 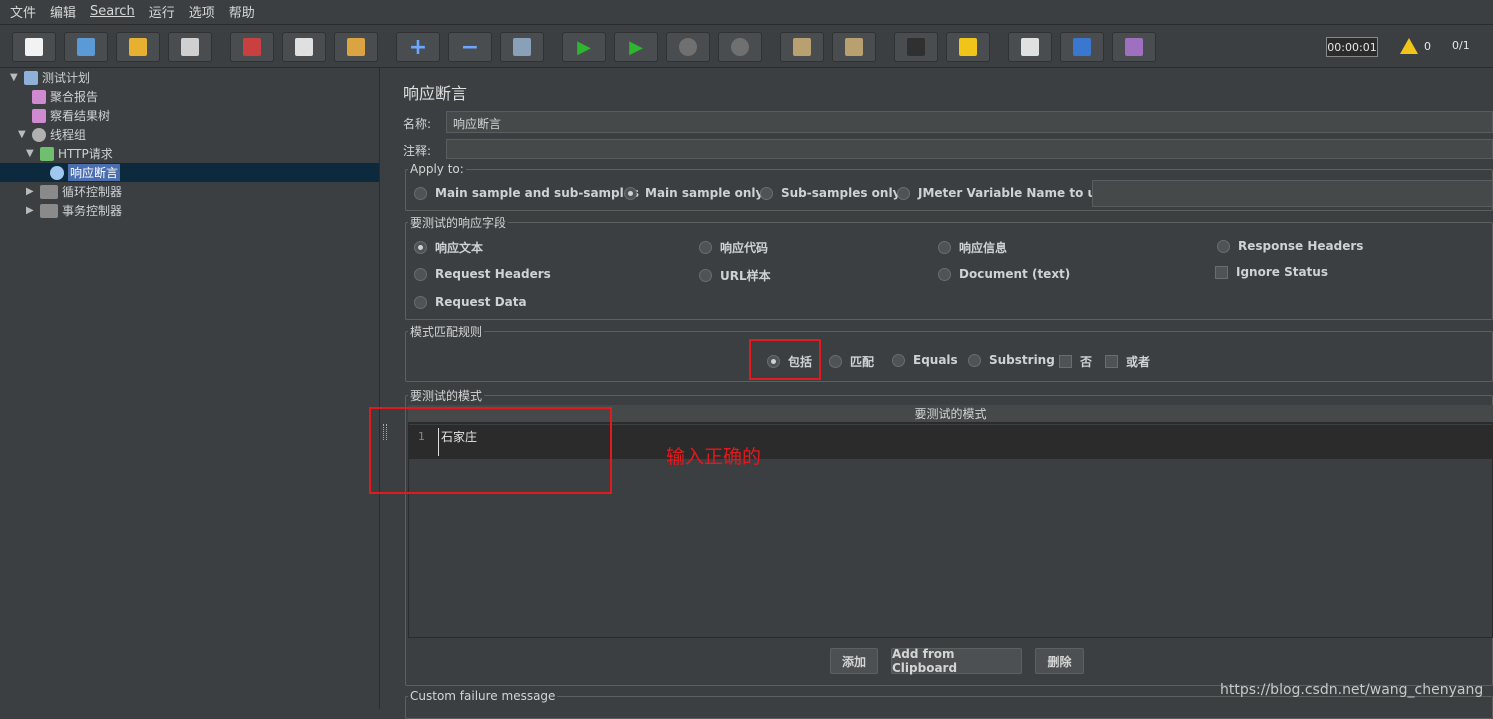 I want to click on start-no-pause-button: ▶, so click(x=636, y=47).